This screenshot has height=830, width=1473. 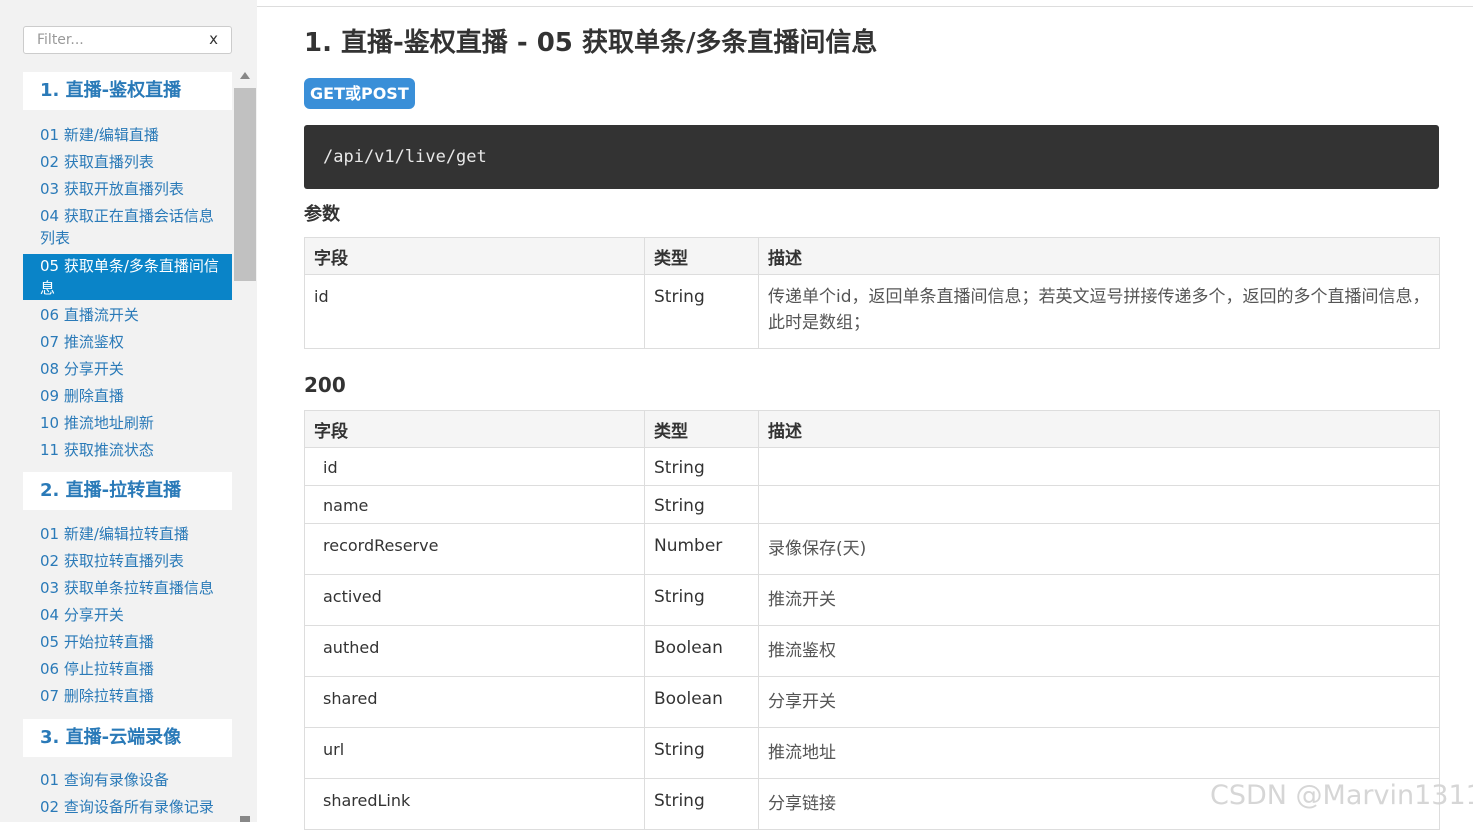 What do you see at coordinates (127, 423) in the screenshot?
I see `nav-item: 10 推流地址刷新` at bounding box center [127, 423].